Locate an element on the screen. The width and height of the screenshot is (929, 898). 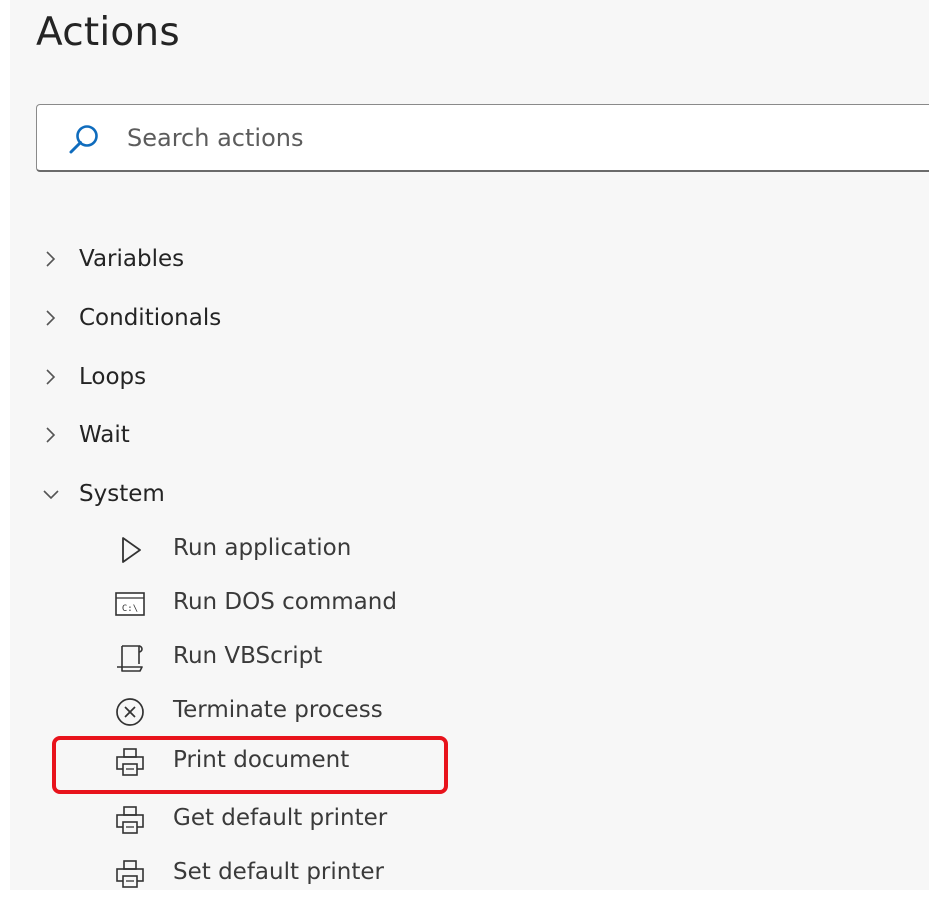
action-get-default-printer: Get default printer is located at coordinates (250, 819).